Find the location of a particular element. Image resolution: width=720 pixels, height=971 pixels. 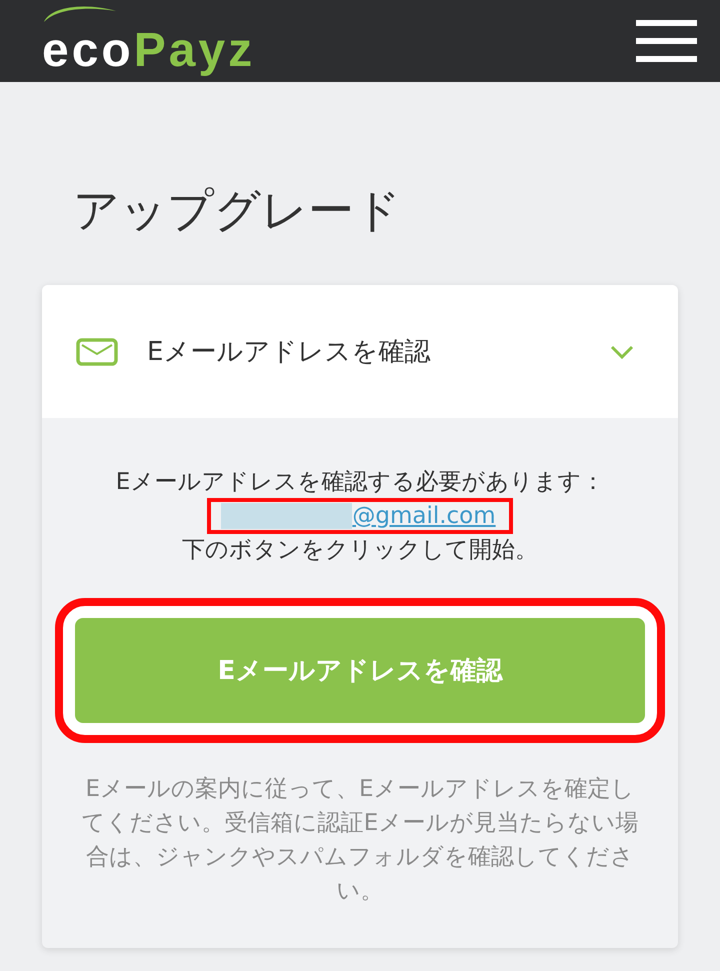

section-header: Eメールアドレスを確認 is located at coordinates (360, 351).